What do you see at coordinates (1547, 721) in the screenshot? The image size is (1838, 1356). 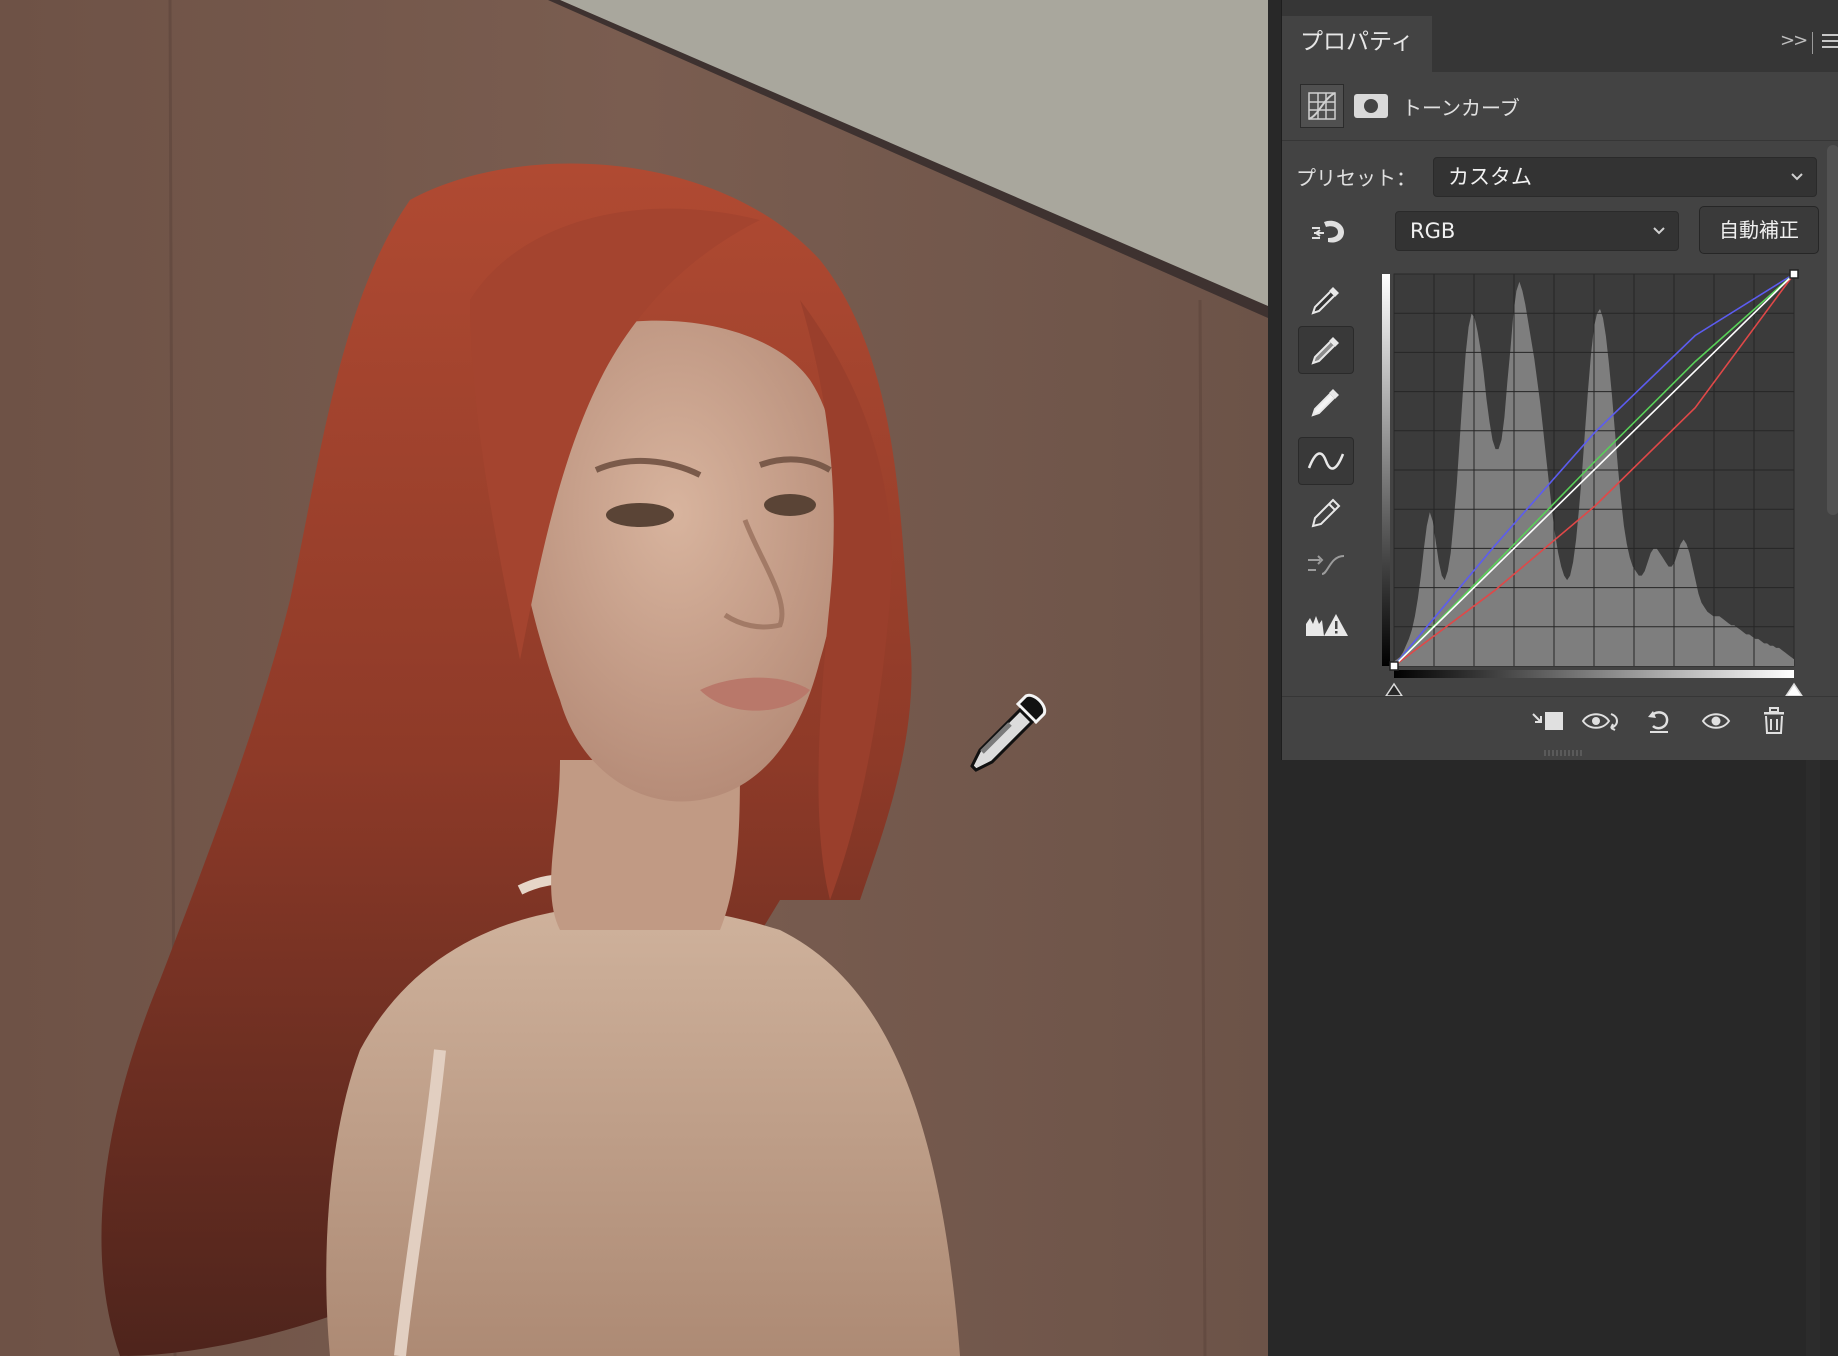 I see `clip-to-layer-icon` at bounding box center [1547, 721].